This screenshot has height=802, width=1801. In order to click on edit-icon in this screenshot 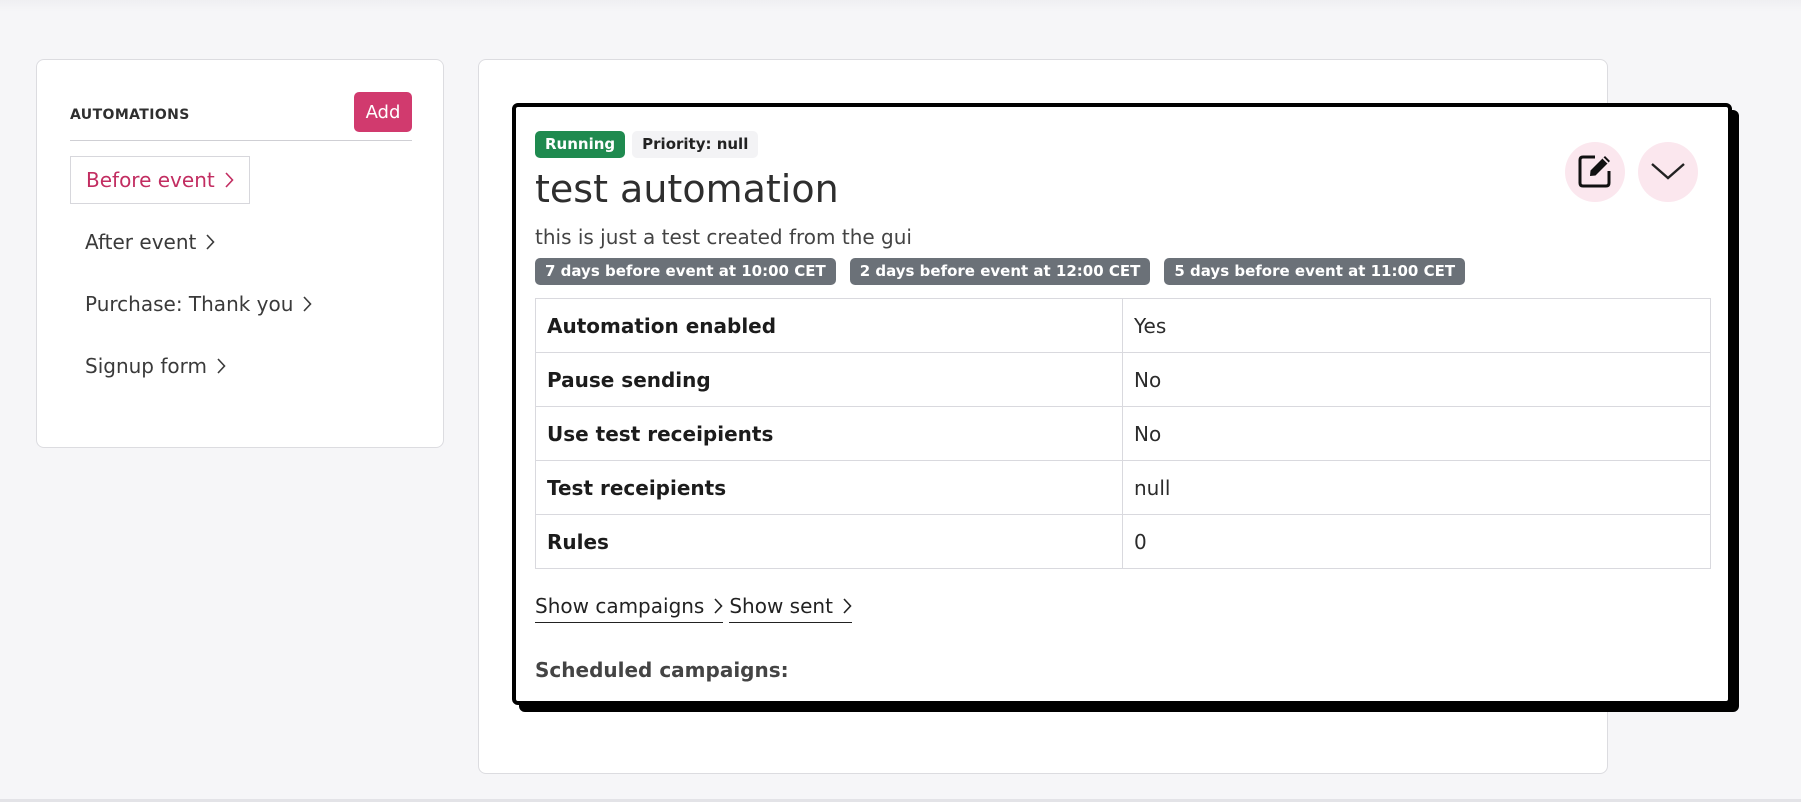, I will do `click(1595, 172)`.